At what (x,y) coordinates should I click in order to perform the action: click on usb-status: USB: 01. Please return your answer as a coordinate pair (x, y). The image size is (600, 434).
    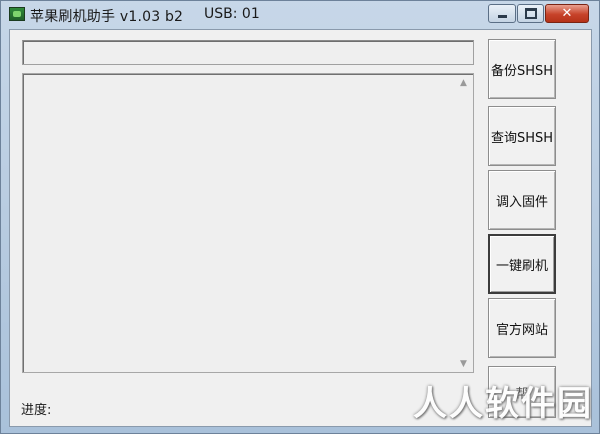
    Looking at the image, I should click on (232, 14).